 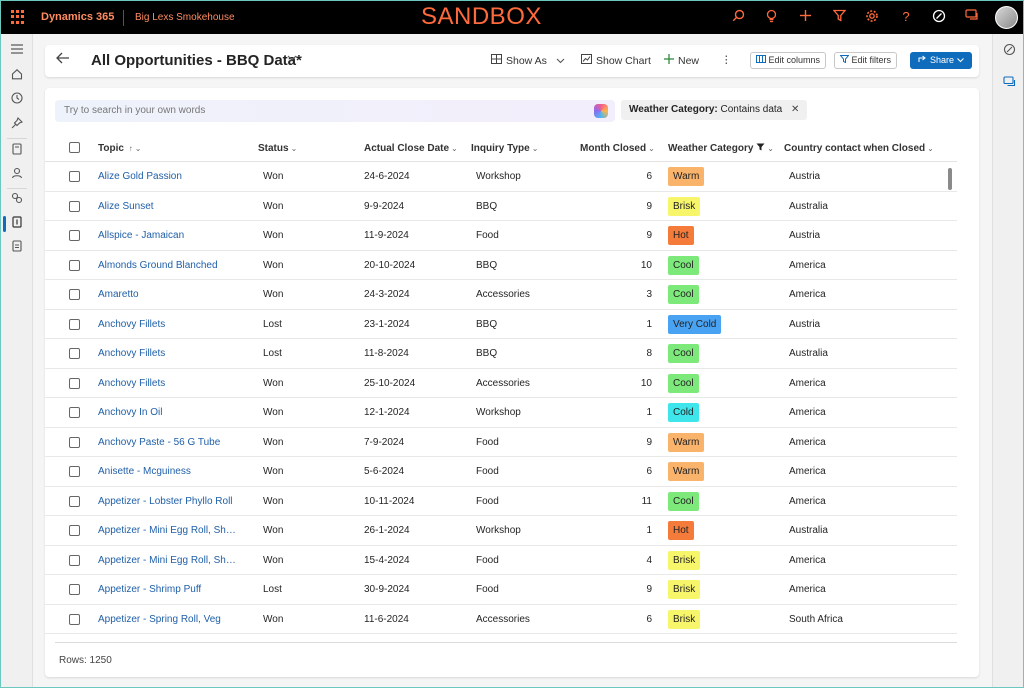 What do you see at coordinates (872, 17) in the screenshot?
I see `gear-icon` at bounding box center [872, 17].